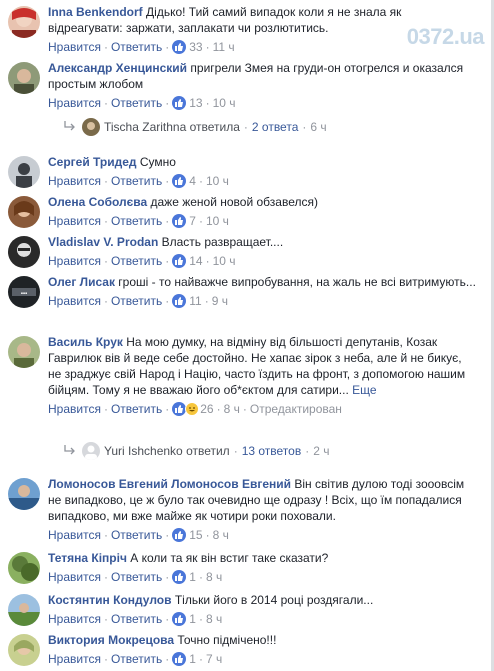 The image size is (494, 671). Describe the element at coordinates (97, 202) in the screenshot. I see `comment-author: Олена Соболєва` at that location.